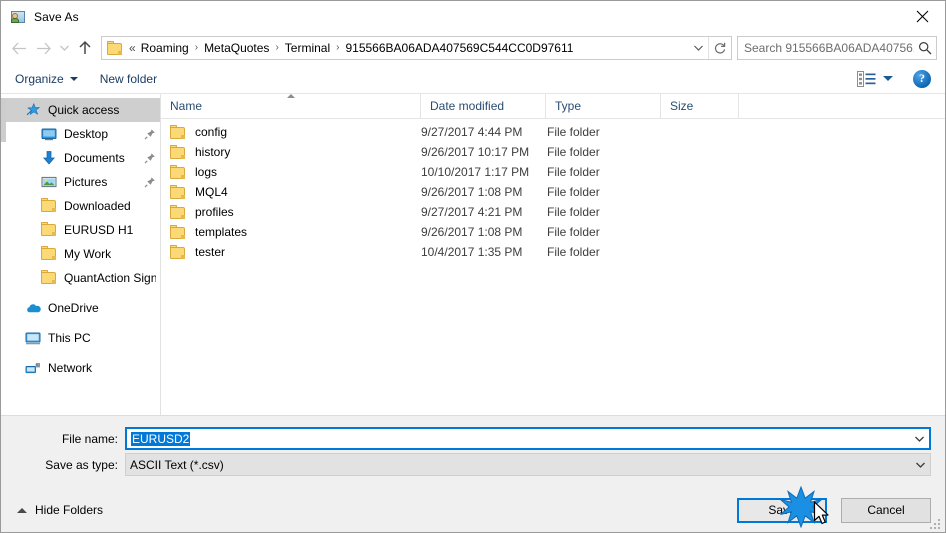 The image size is (946, 533). I want to click on table-row: MQL4 9/26/2017 1:08 PM File folder, so click(553, 192).